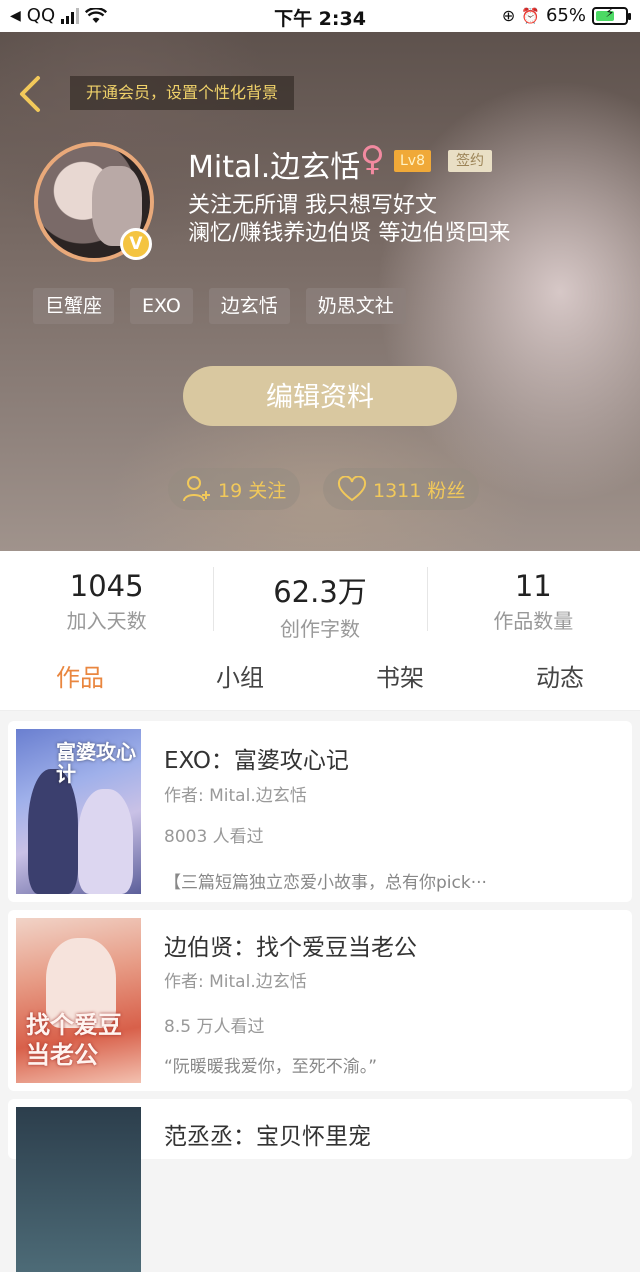 The height and width of the screenshot is (1272, 640). What do you see at coordinates (349, 220) in the screenshot?
I see `bio: 关注无所谓 我只想写好文 澜忆/赚钱养边伯贤 等边伯贤回来` at bounding box center [349, 220].